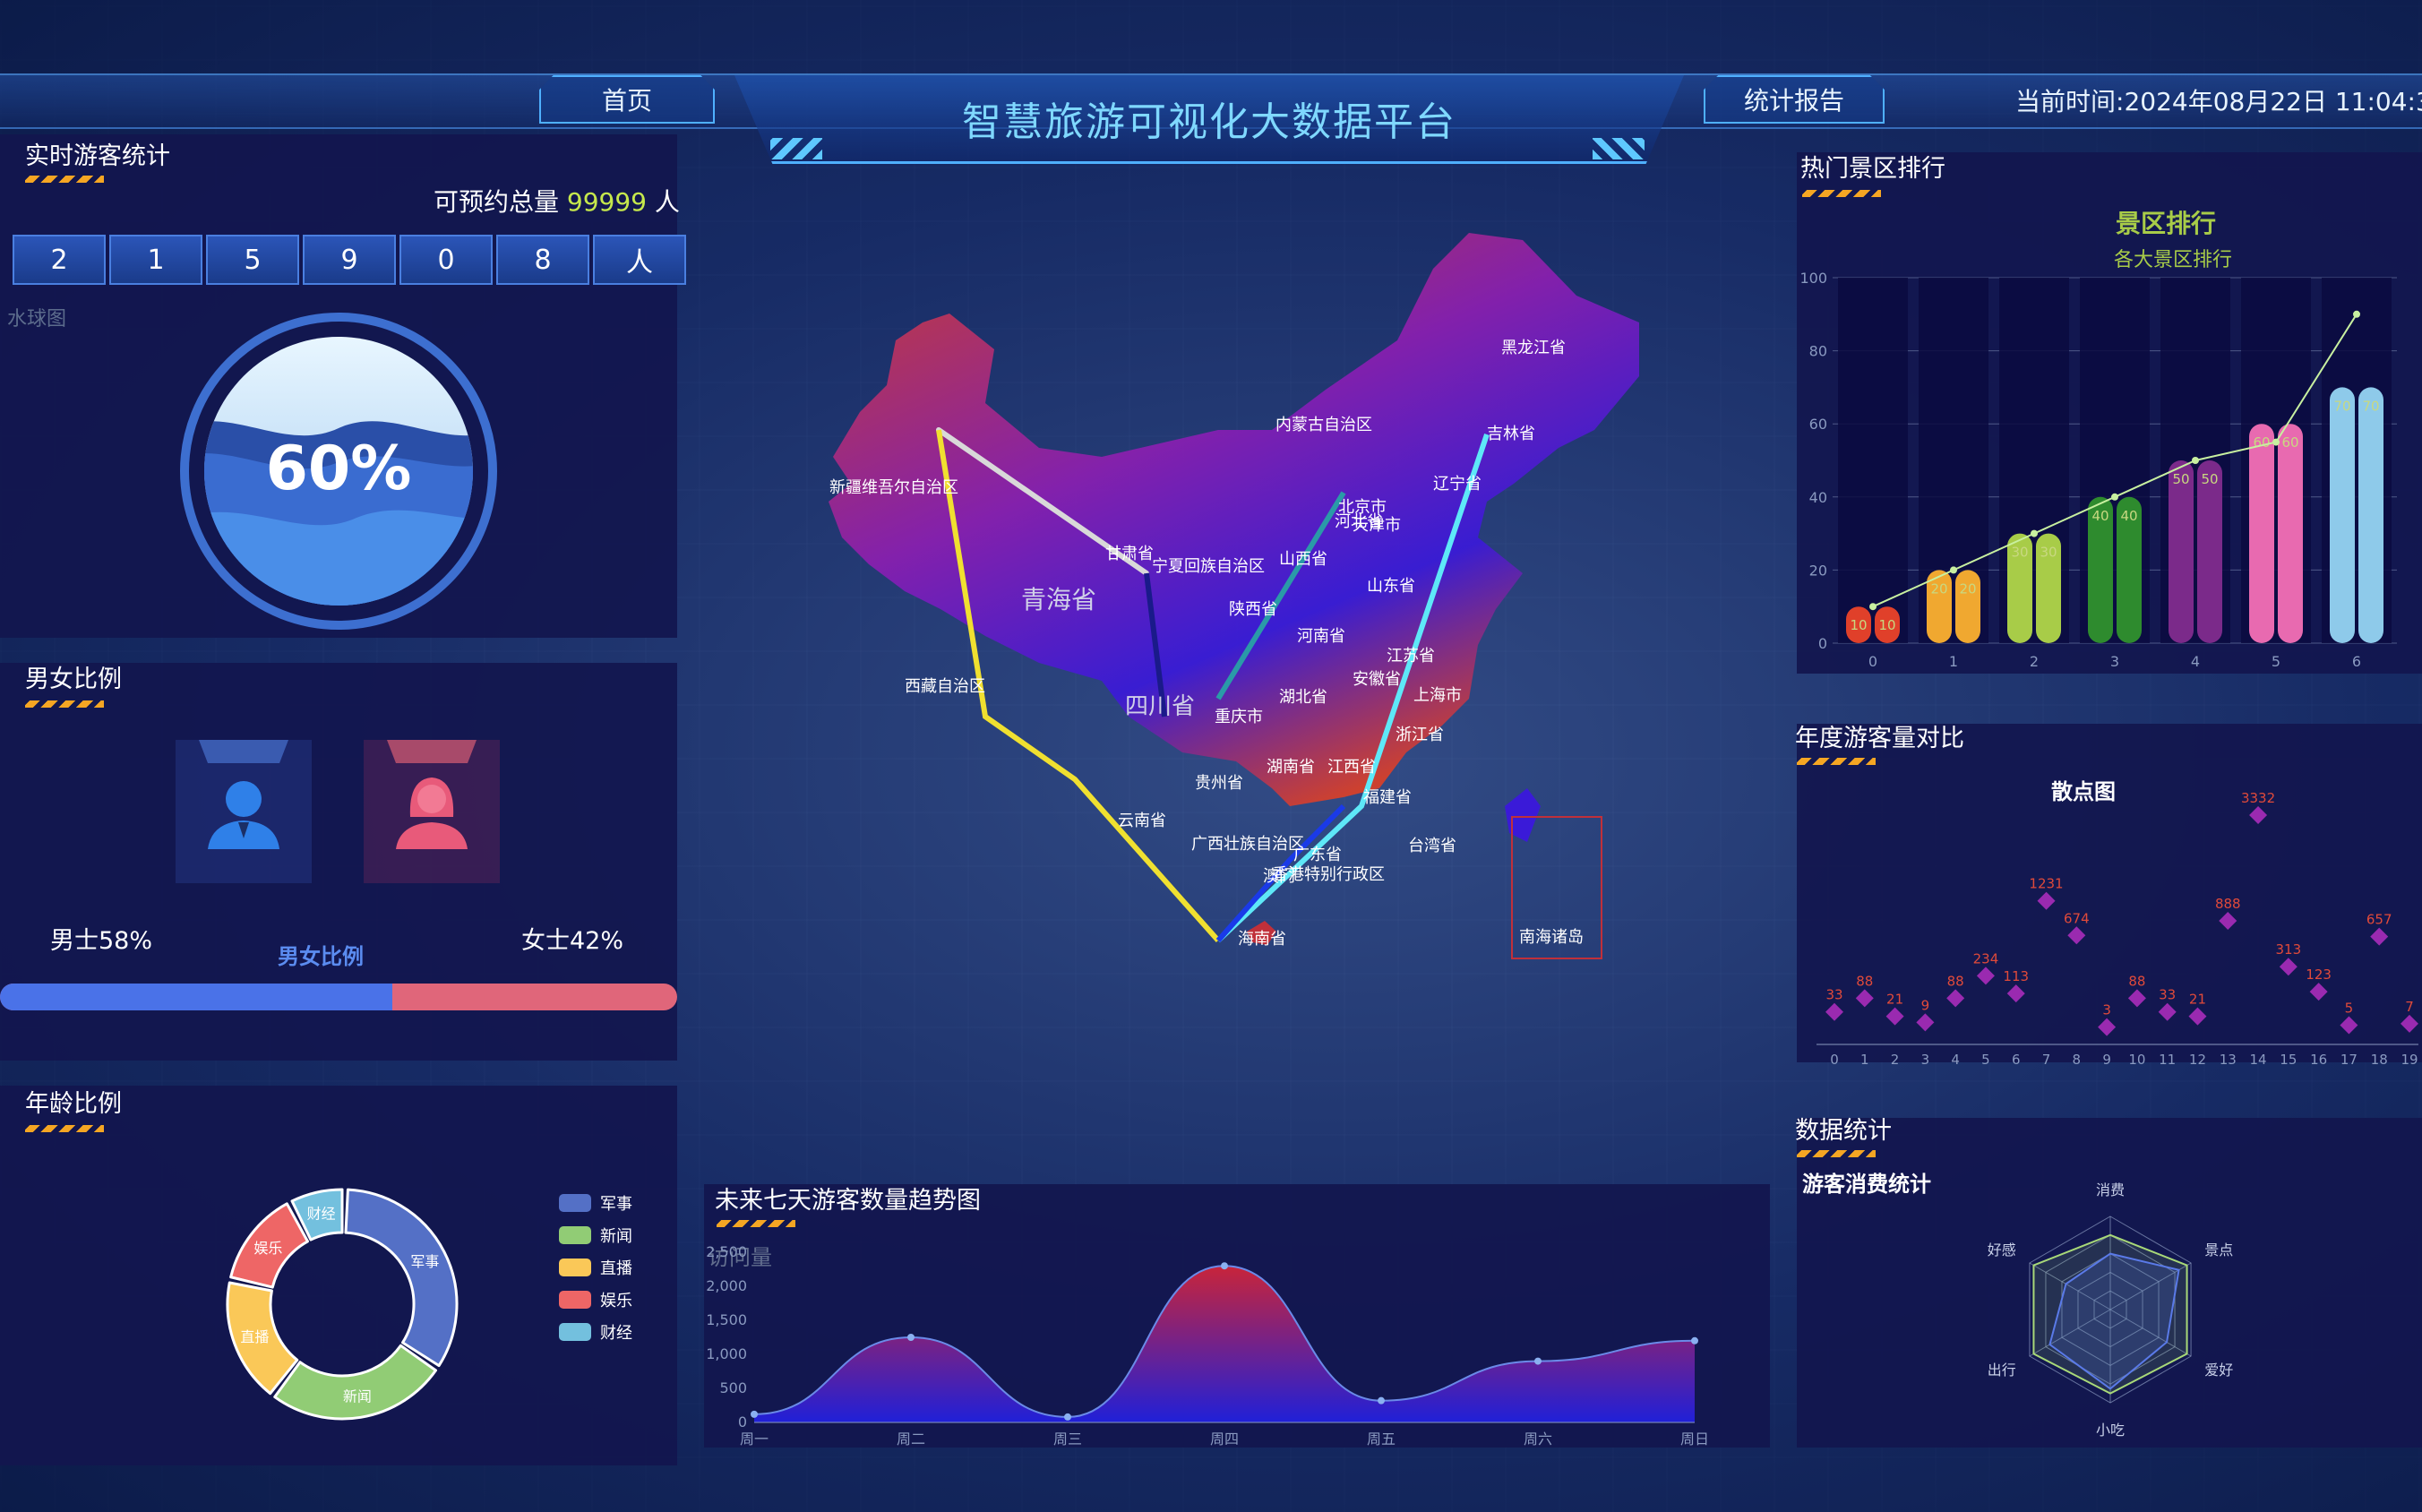 The width and height of the screenshot is (2422, 1512). What do you see at coordinates (755, 1439) in the screenshot?
I see `x-tick-label: 周一` at bounding box center [755, 1439].